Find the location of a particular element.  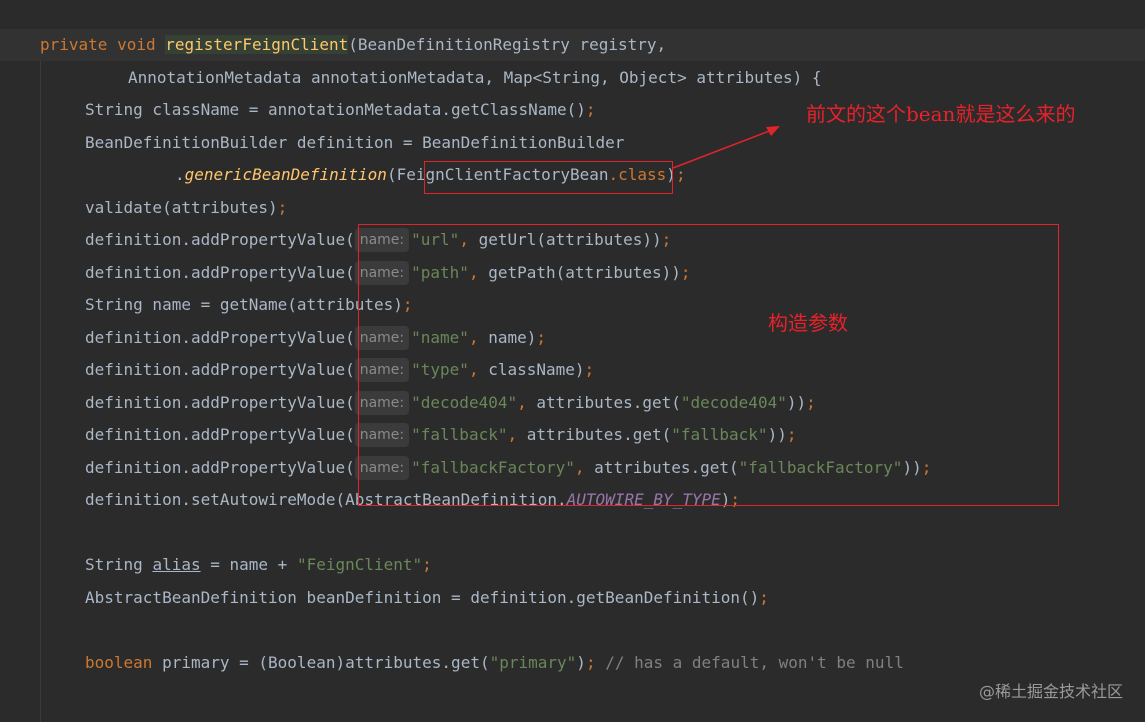

keyword-void: void is located at coordinates (136, 44).